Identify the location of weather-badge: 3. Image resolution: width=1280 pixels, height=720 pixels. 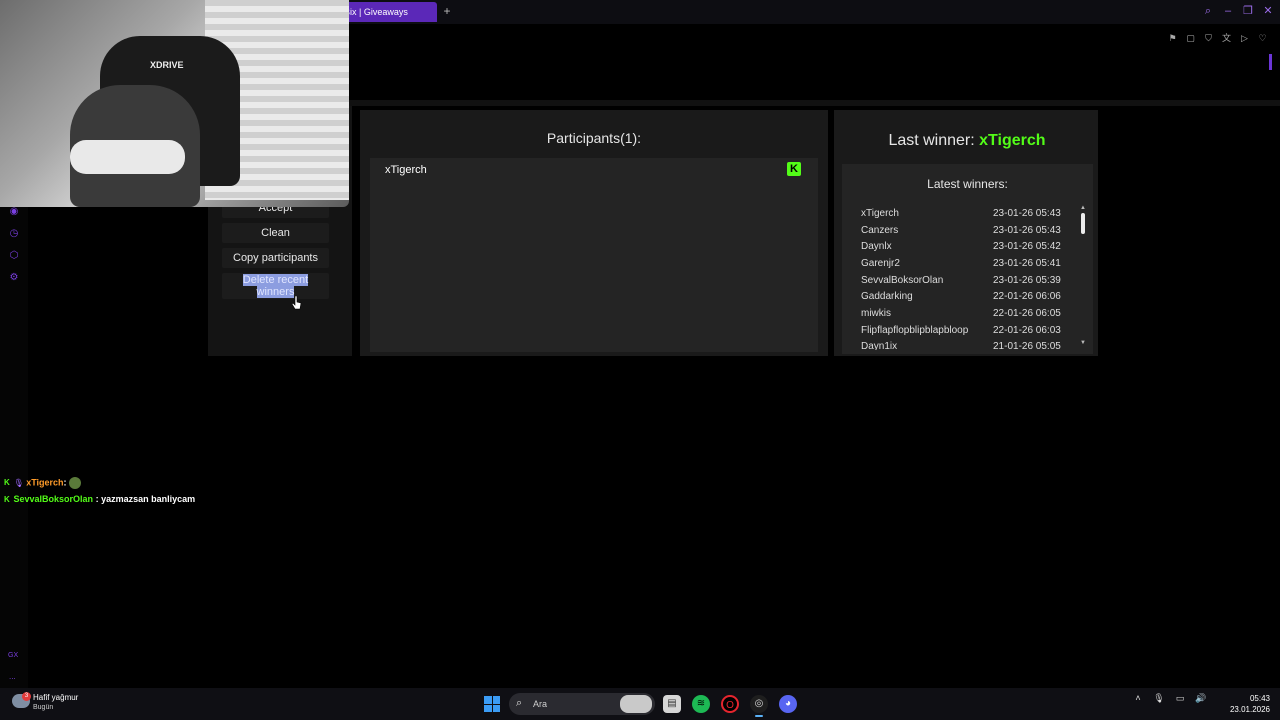
(26, 696).